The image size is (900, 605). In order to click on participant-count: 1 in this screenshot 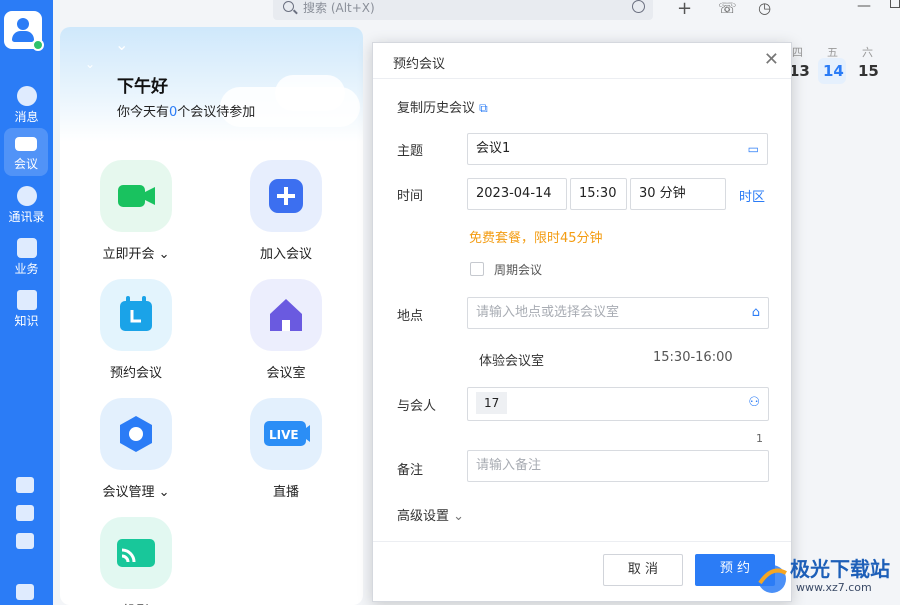, I will do `click(759, 438)`.